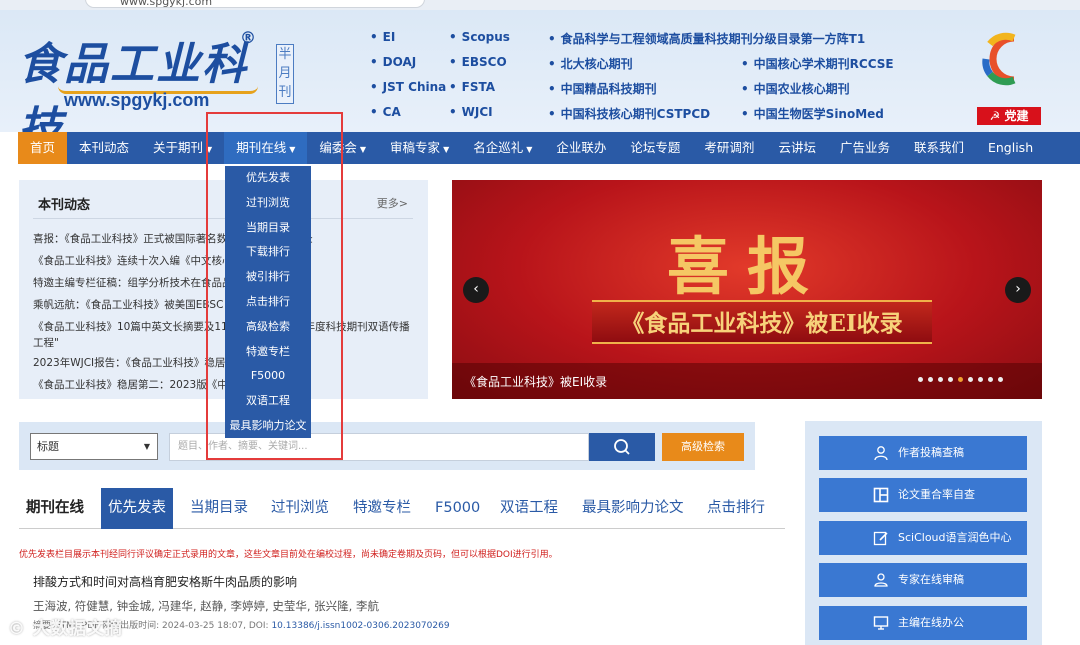  I want to click on nav-label: 广告业务, so click(864, 147).